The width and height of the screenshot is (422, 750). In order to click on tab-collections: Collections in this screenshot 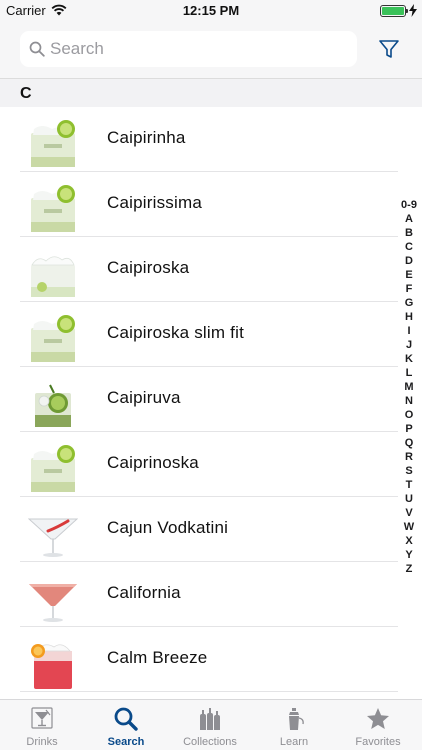, I will do `click(210, 725)`.